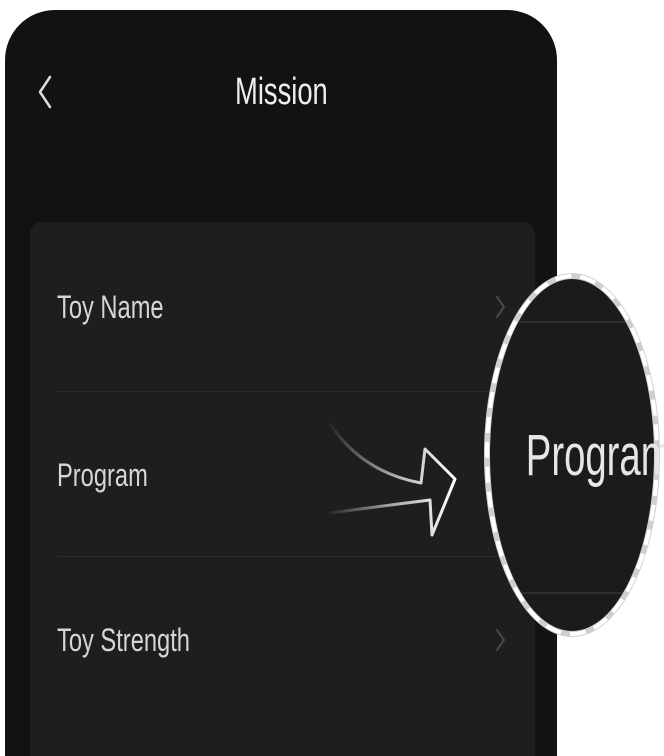  I want to click on list-item-label: Toy Name, so click(110, 307).